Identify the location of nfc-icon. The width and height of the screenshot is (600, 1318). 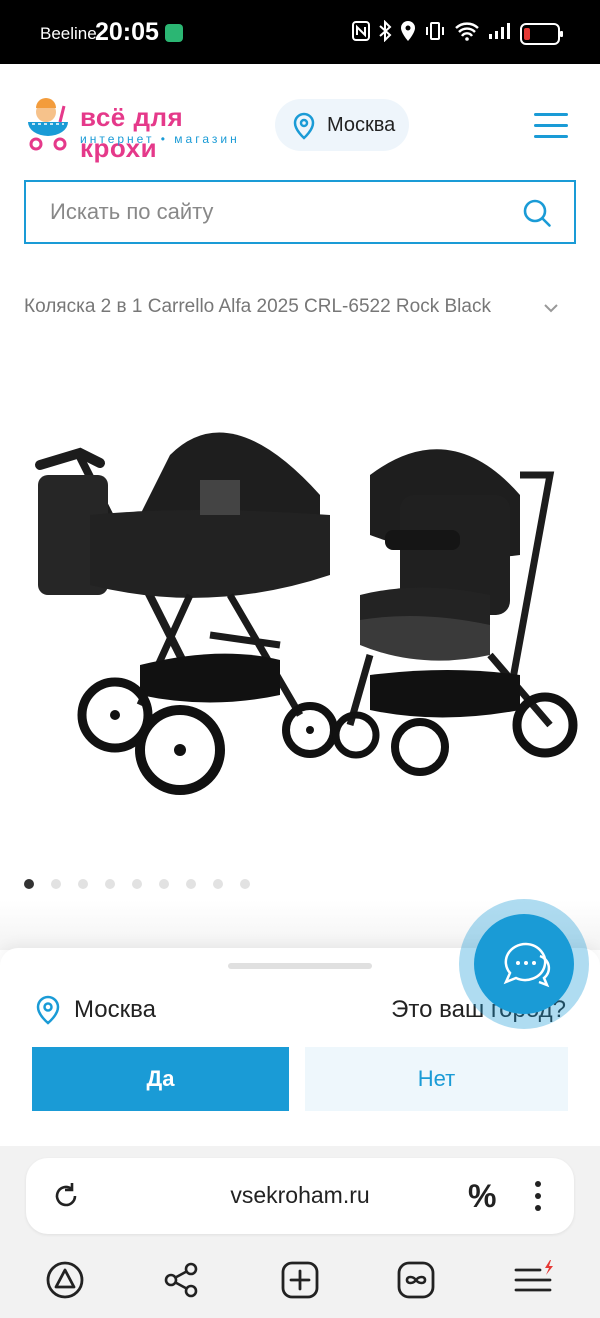
(361, 33).